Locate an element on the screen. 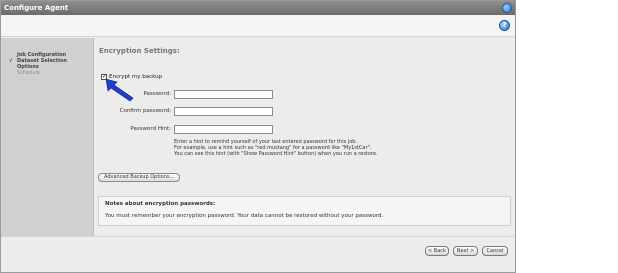 Image resolution: width=618 pixels, height=273 pixels. arrow-pointer-icon is located at coordinates (119, 90).